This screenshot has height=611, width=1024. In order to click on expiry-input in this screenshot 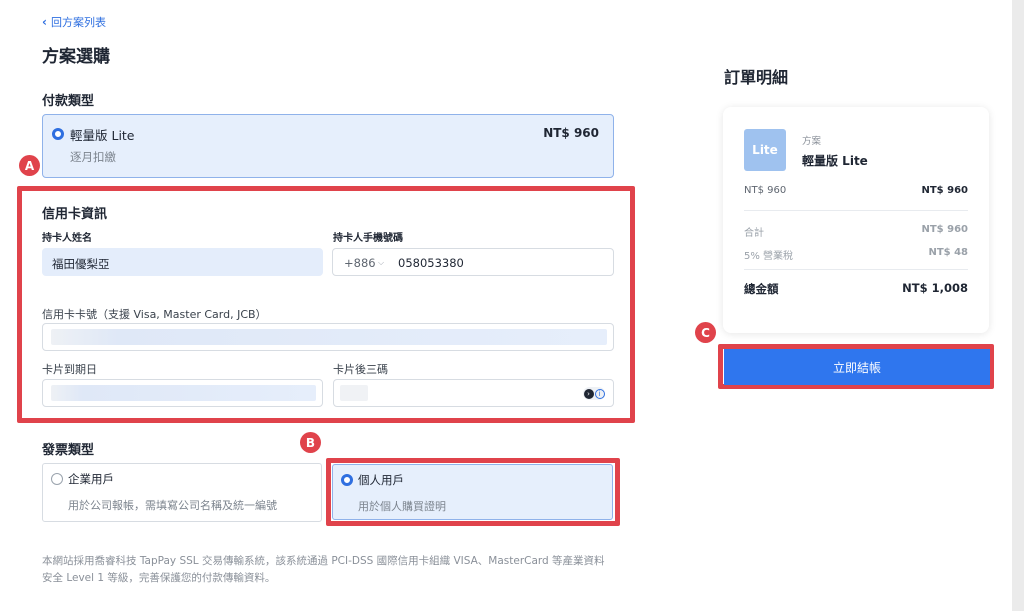, I will do `click(182, 393)`.